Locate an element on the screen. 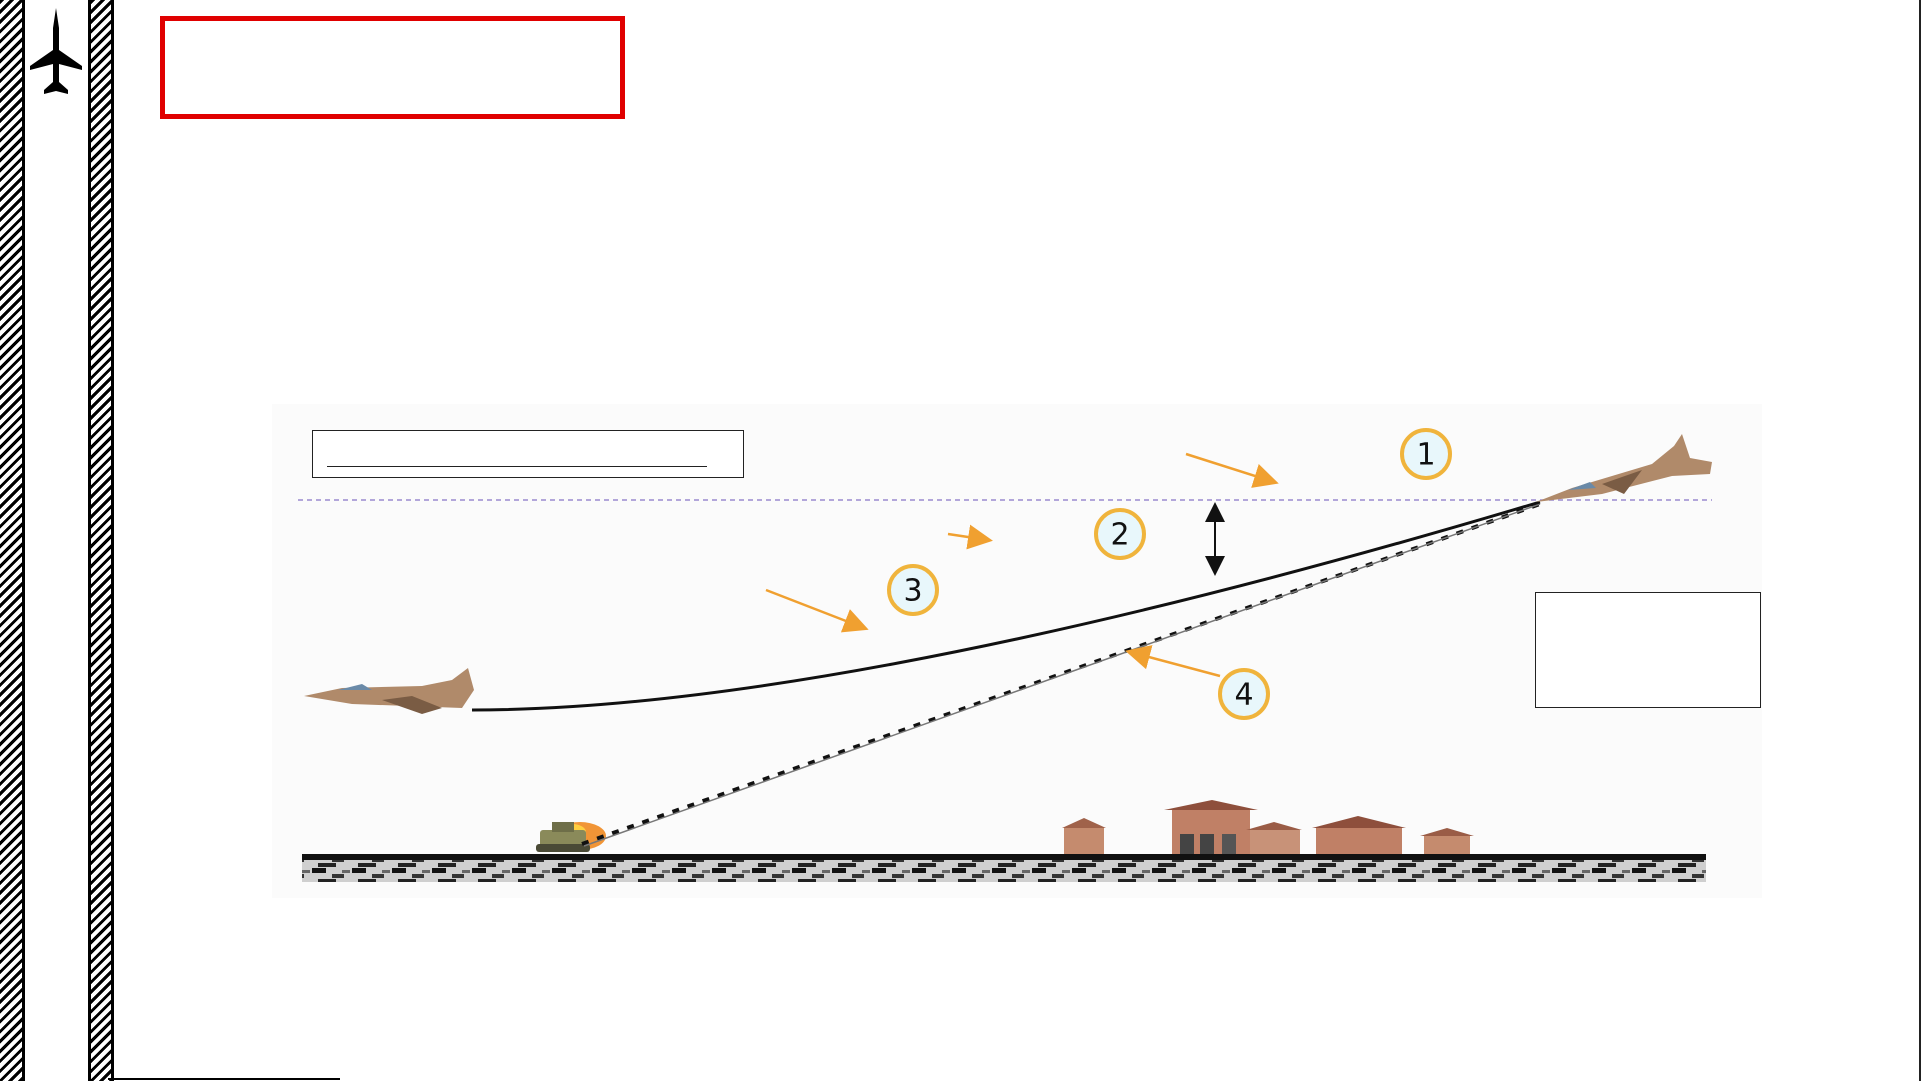  ground-surface is located at coordinates (1004, 857).